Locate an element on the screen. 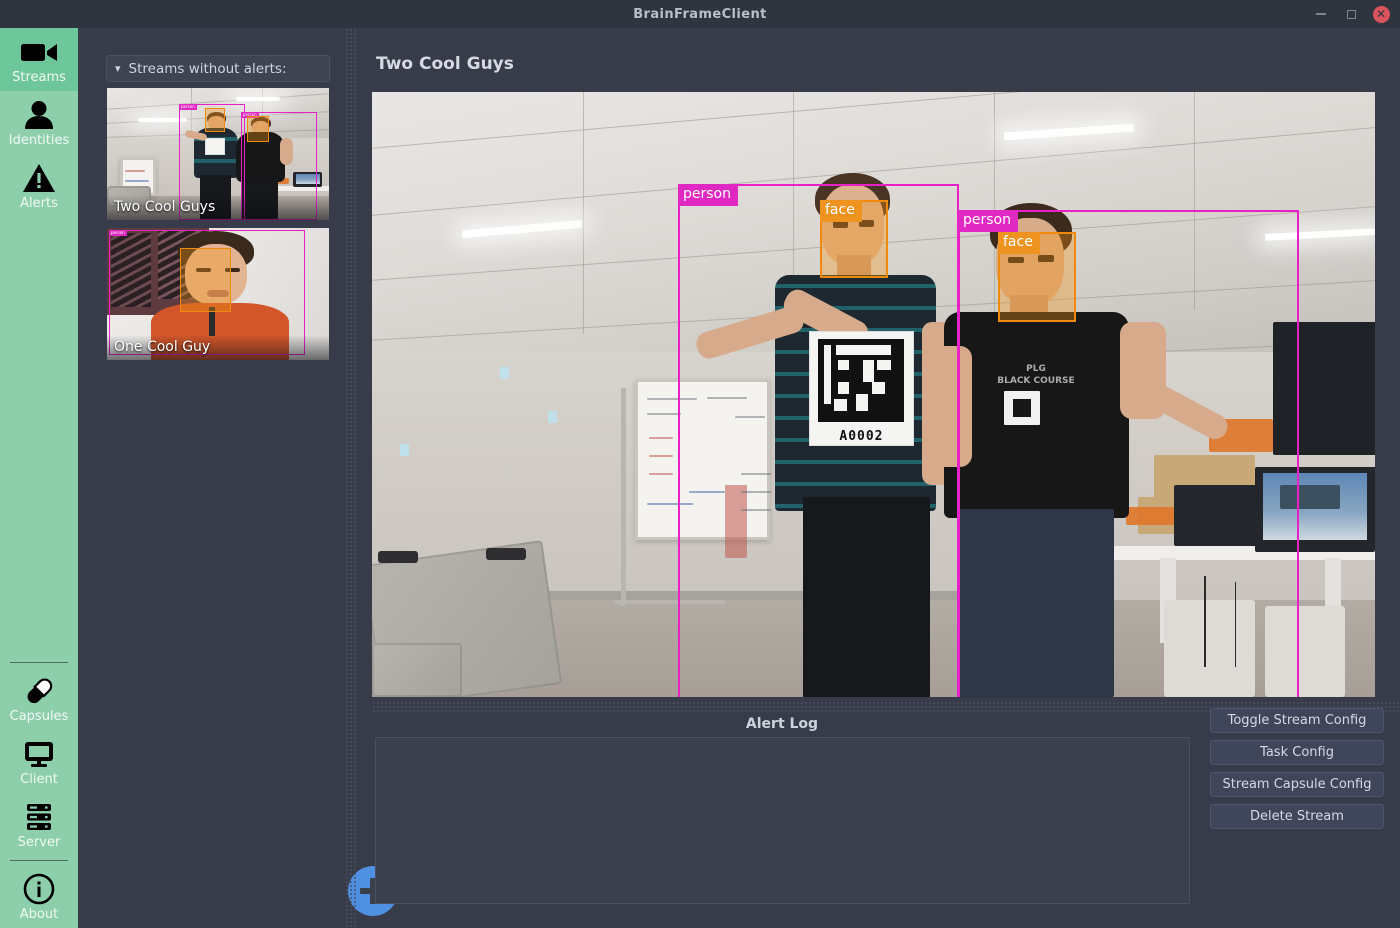  vertical-splitter-handle is located at coordinates (351, 478).